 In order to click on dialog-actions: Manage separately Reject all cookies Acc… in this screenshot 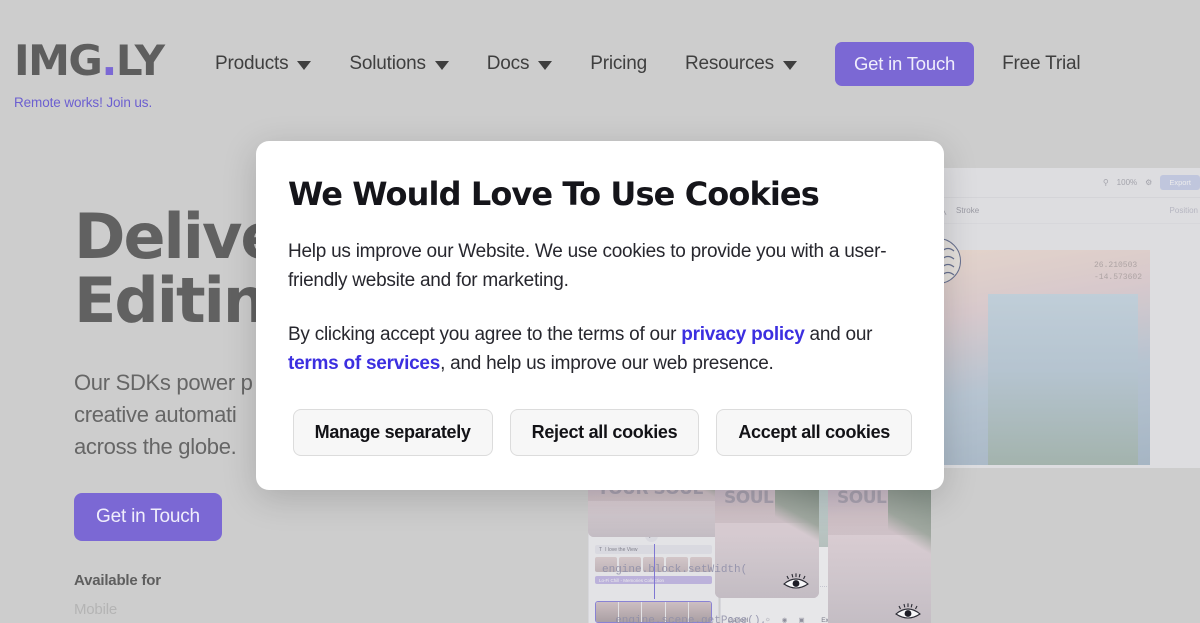, I will do `click(600, 433)`.